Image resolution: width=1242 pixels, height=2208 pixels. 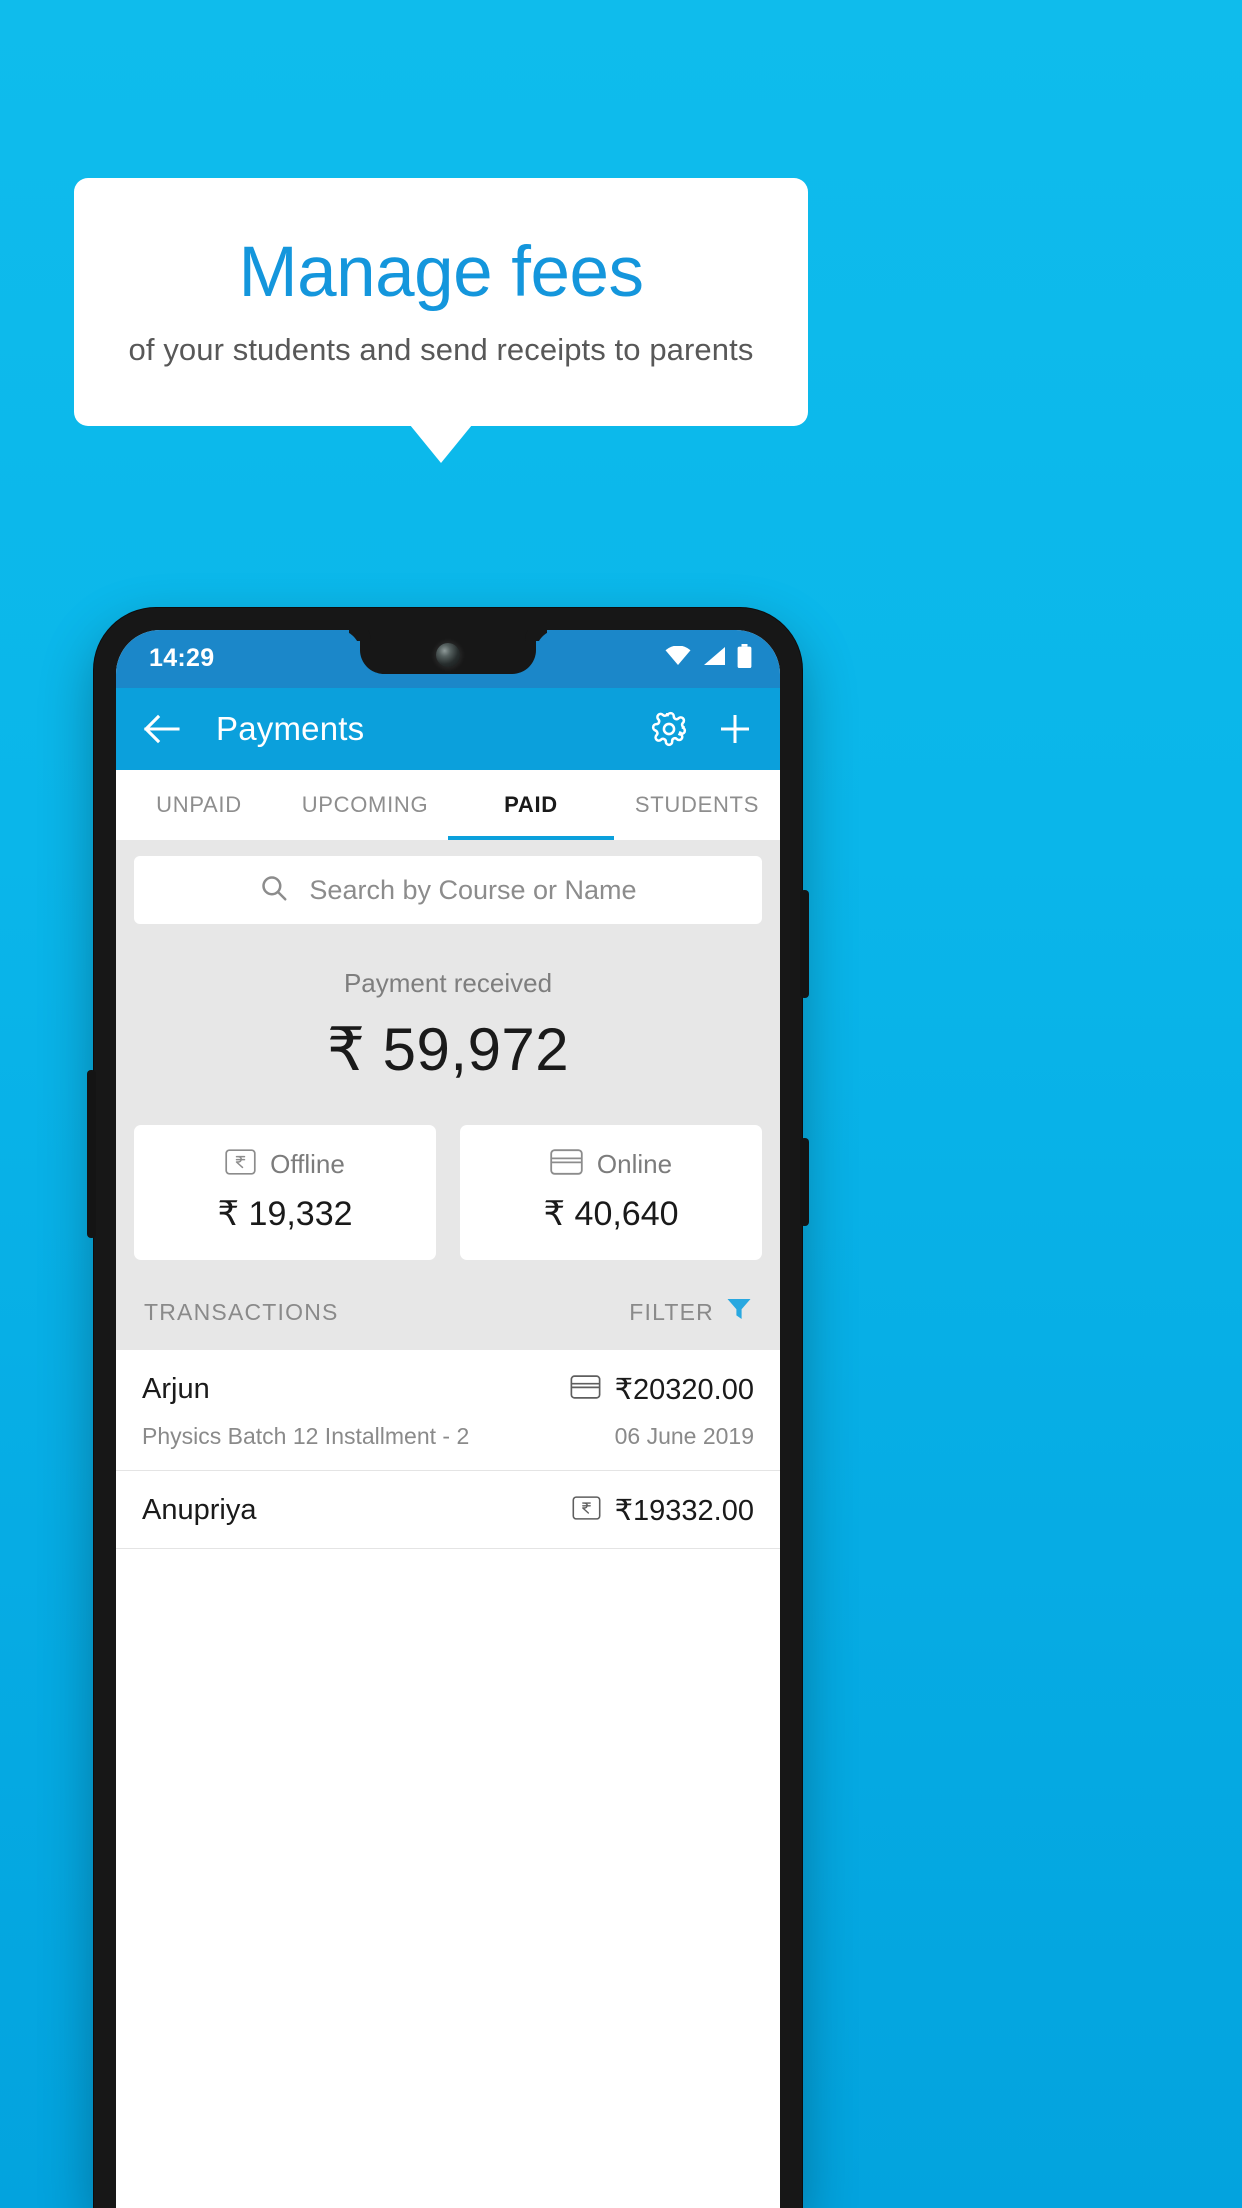 I want to click on phone-notch, so click(x=448, y=652).